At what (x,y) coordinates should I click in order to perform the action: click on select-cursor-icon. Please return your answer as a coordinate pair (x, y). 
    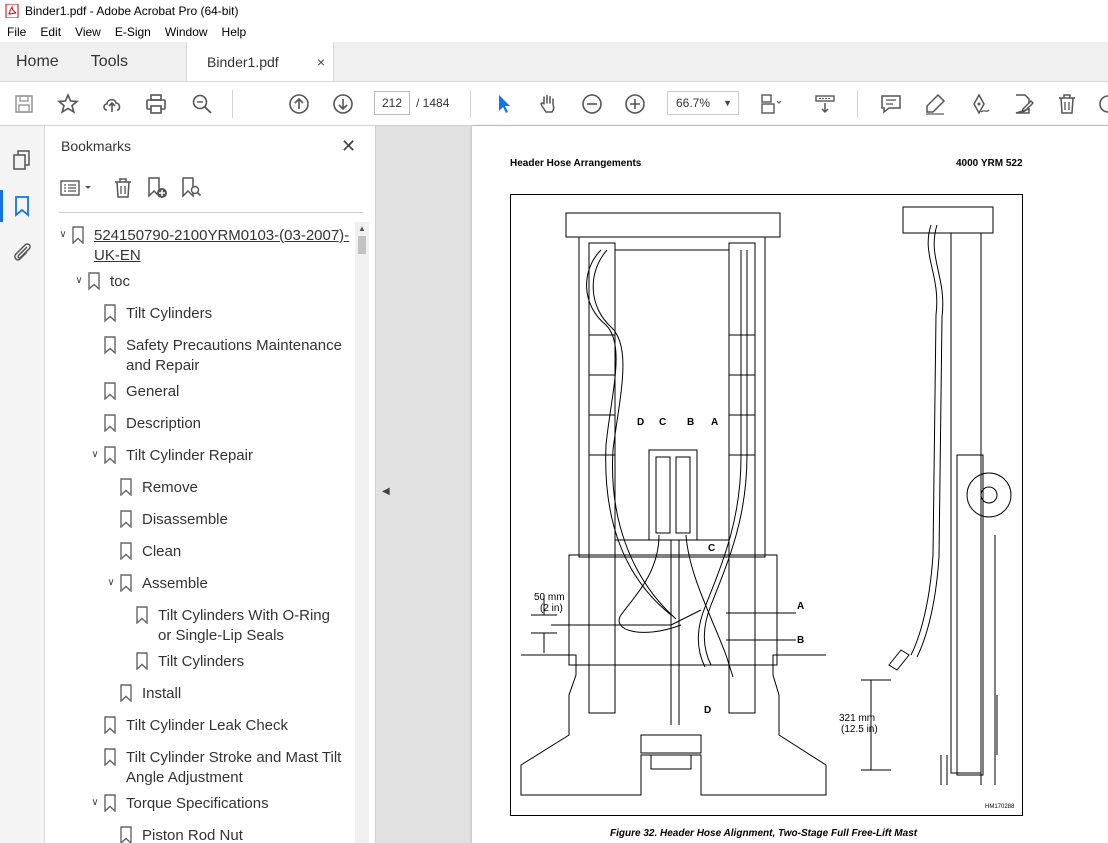
    Looking at the image, I should click on (504, 104).